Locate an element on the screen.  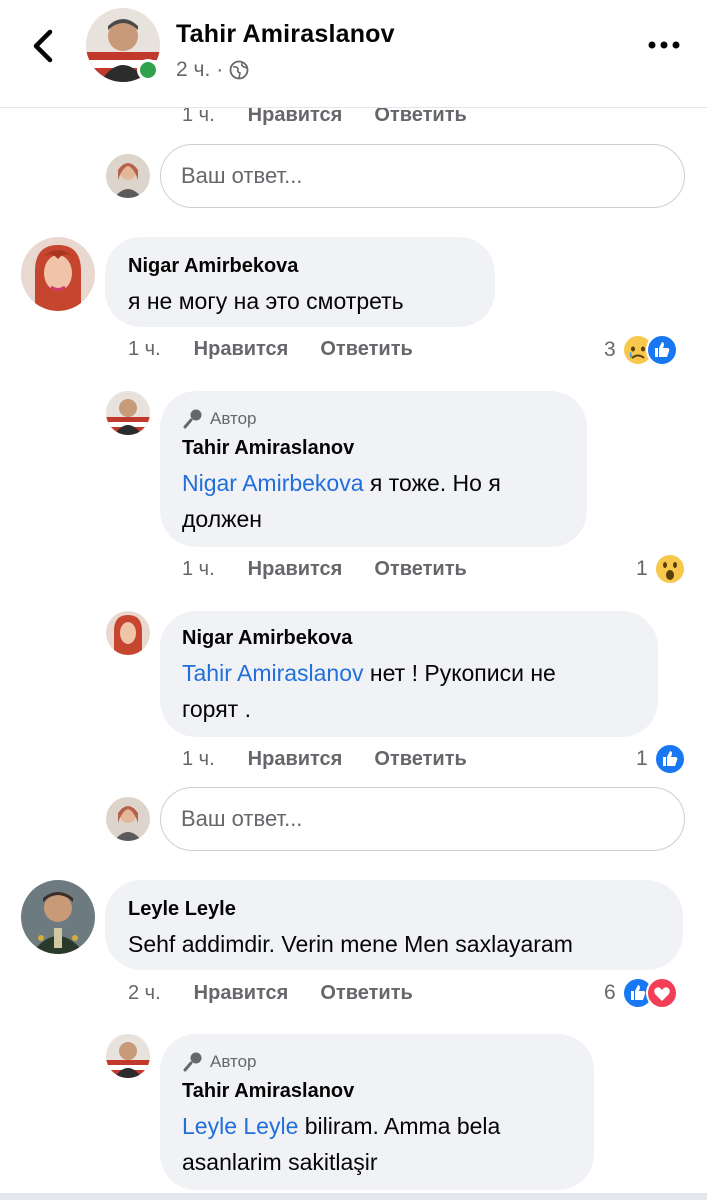
post-author-name: Tahir Amiraslanov is located at coordinates (285, 34).